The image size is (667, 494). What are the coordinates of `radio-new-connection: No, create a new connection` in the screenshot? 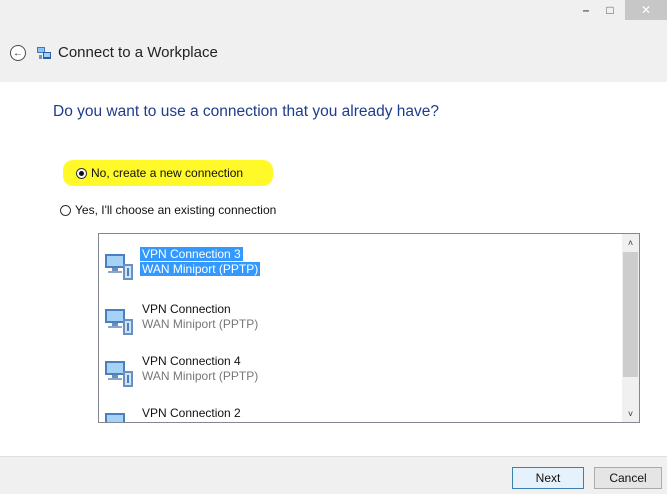 It's located at (159, 173).